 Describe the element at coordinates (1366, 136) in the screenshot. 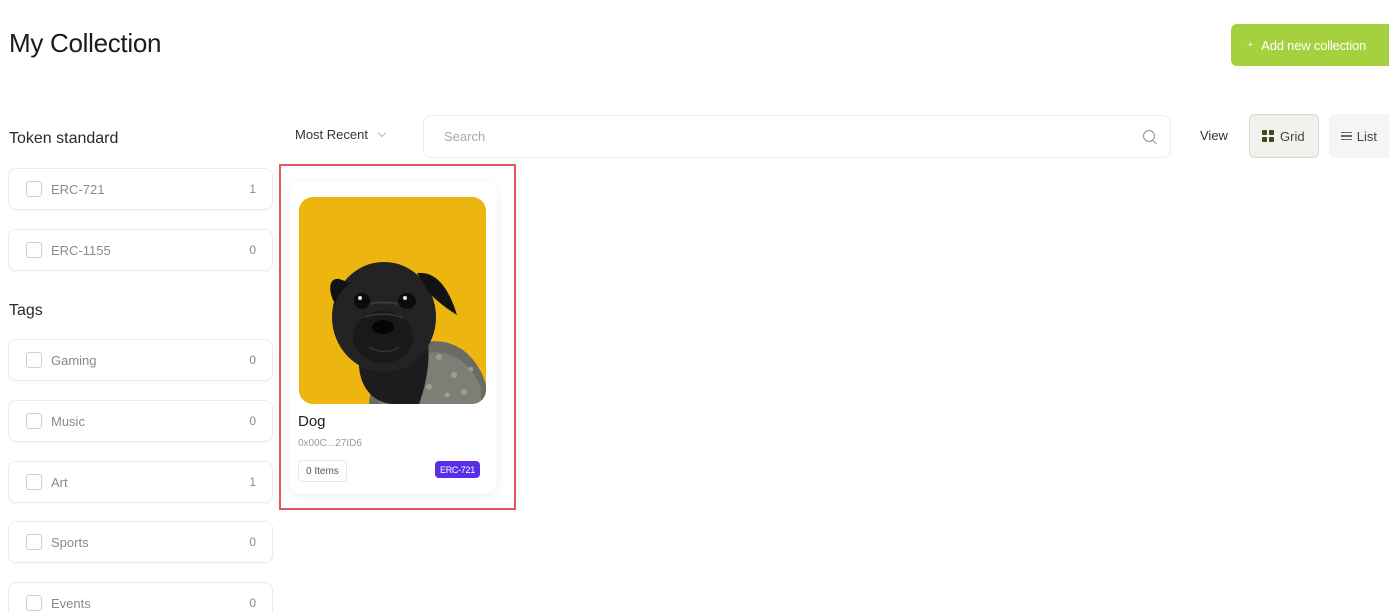

I see `list-view-label: List` at that location.